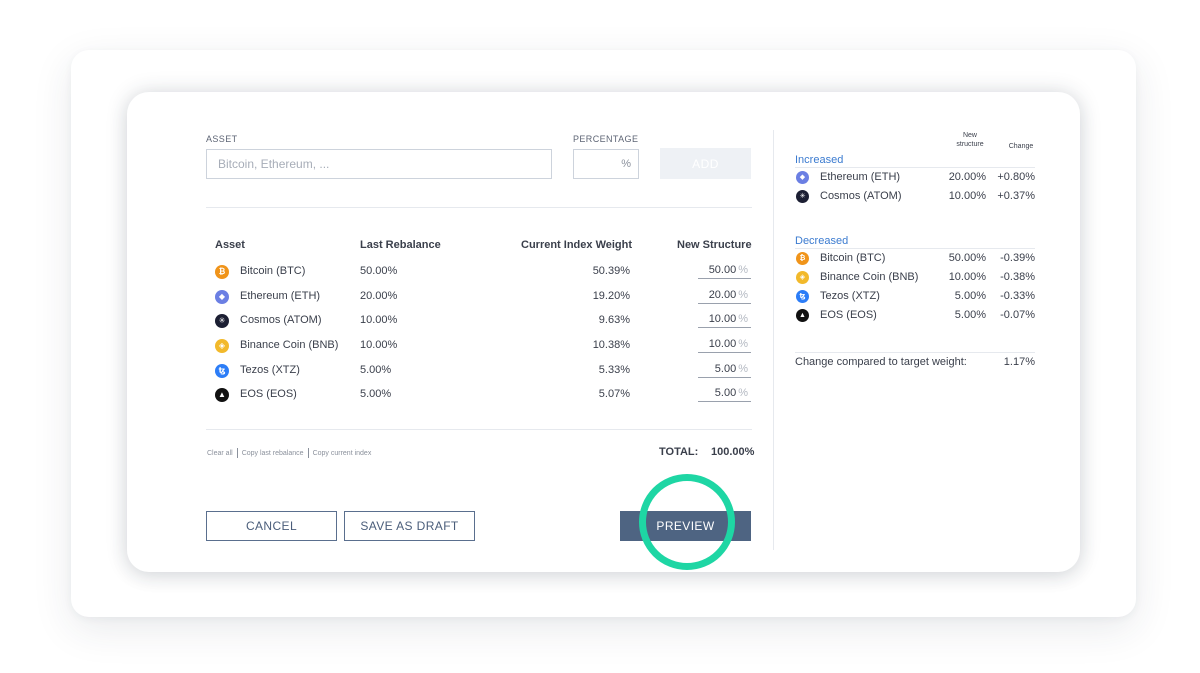 This screenshot has width=1200, height=673. I want to click on copy-current-index-link: Copy current index, so click(342, 453).